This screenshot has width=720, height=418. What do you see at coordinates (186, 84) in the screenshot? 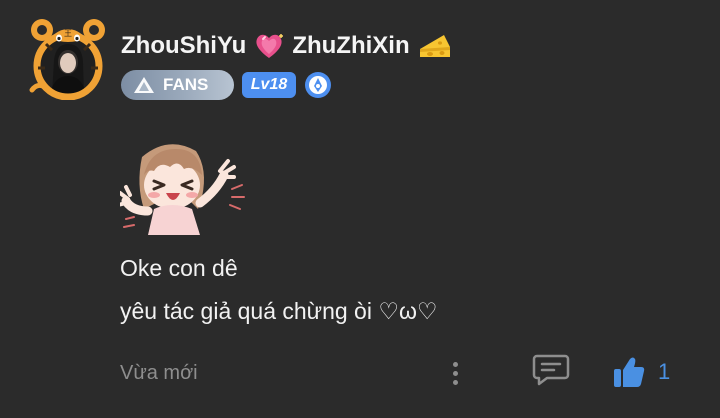
I see `fans-badge-label: FANS` at bounding box center [186, 84].